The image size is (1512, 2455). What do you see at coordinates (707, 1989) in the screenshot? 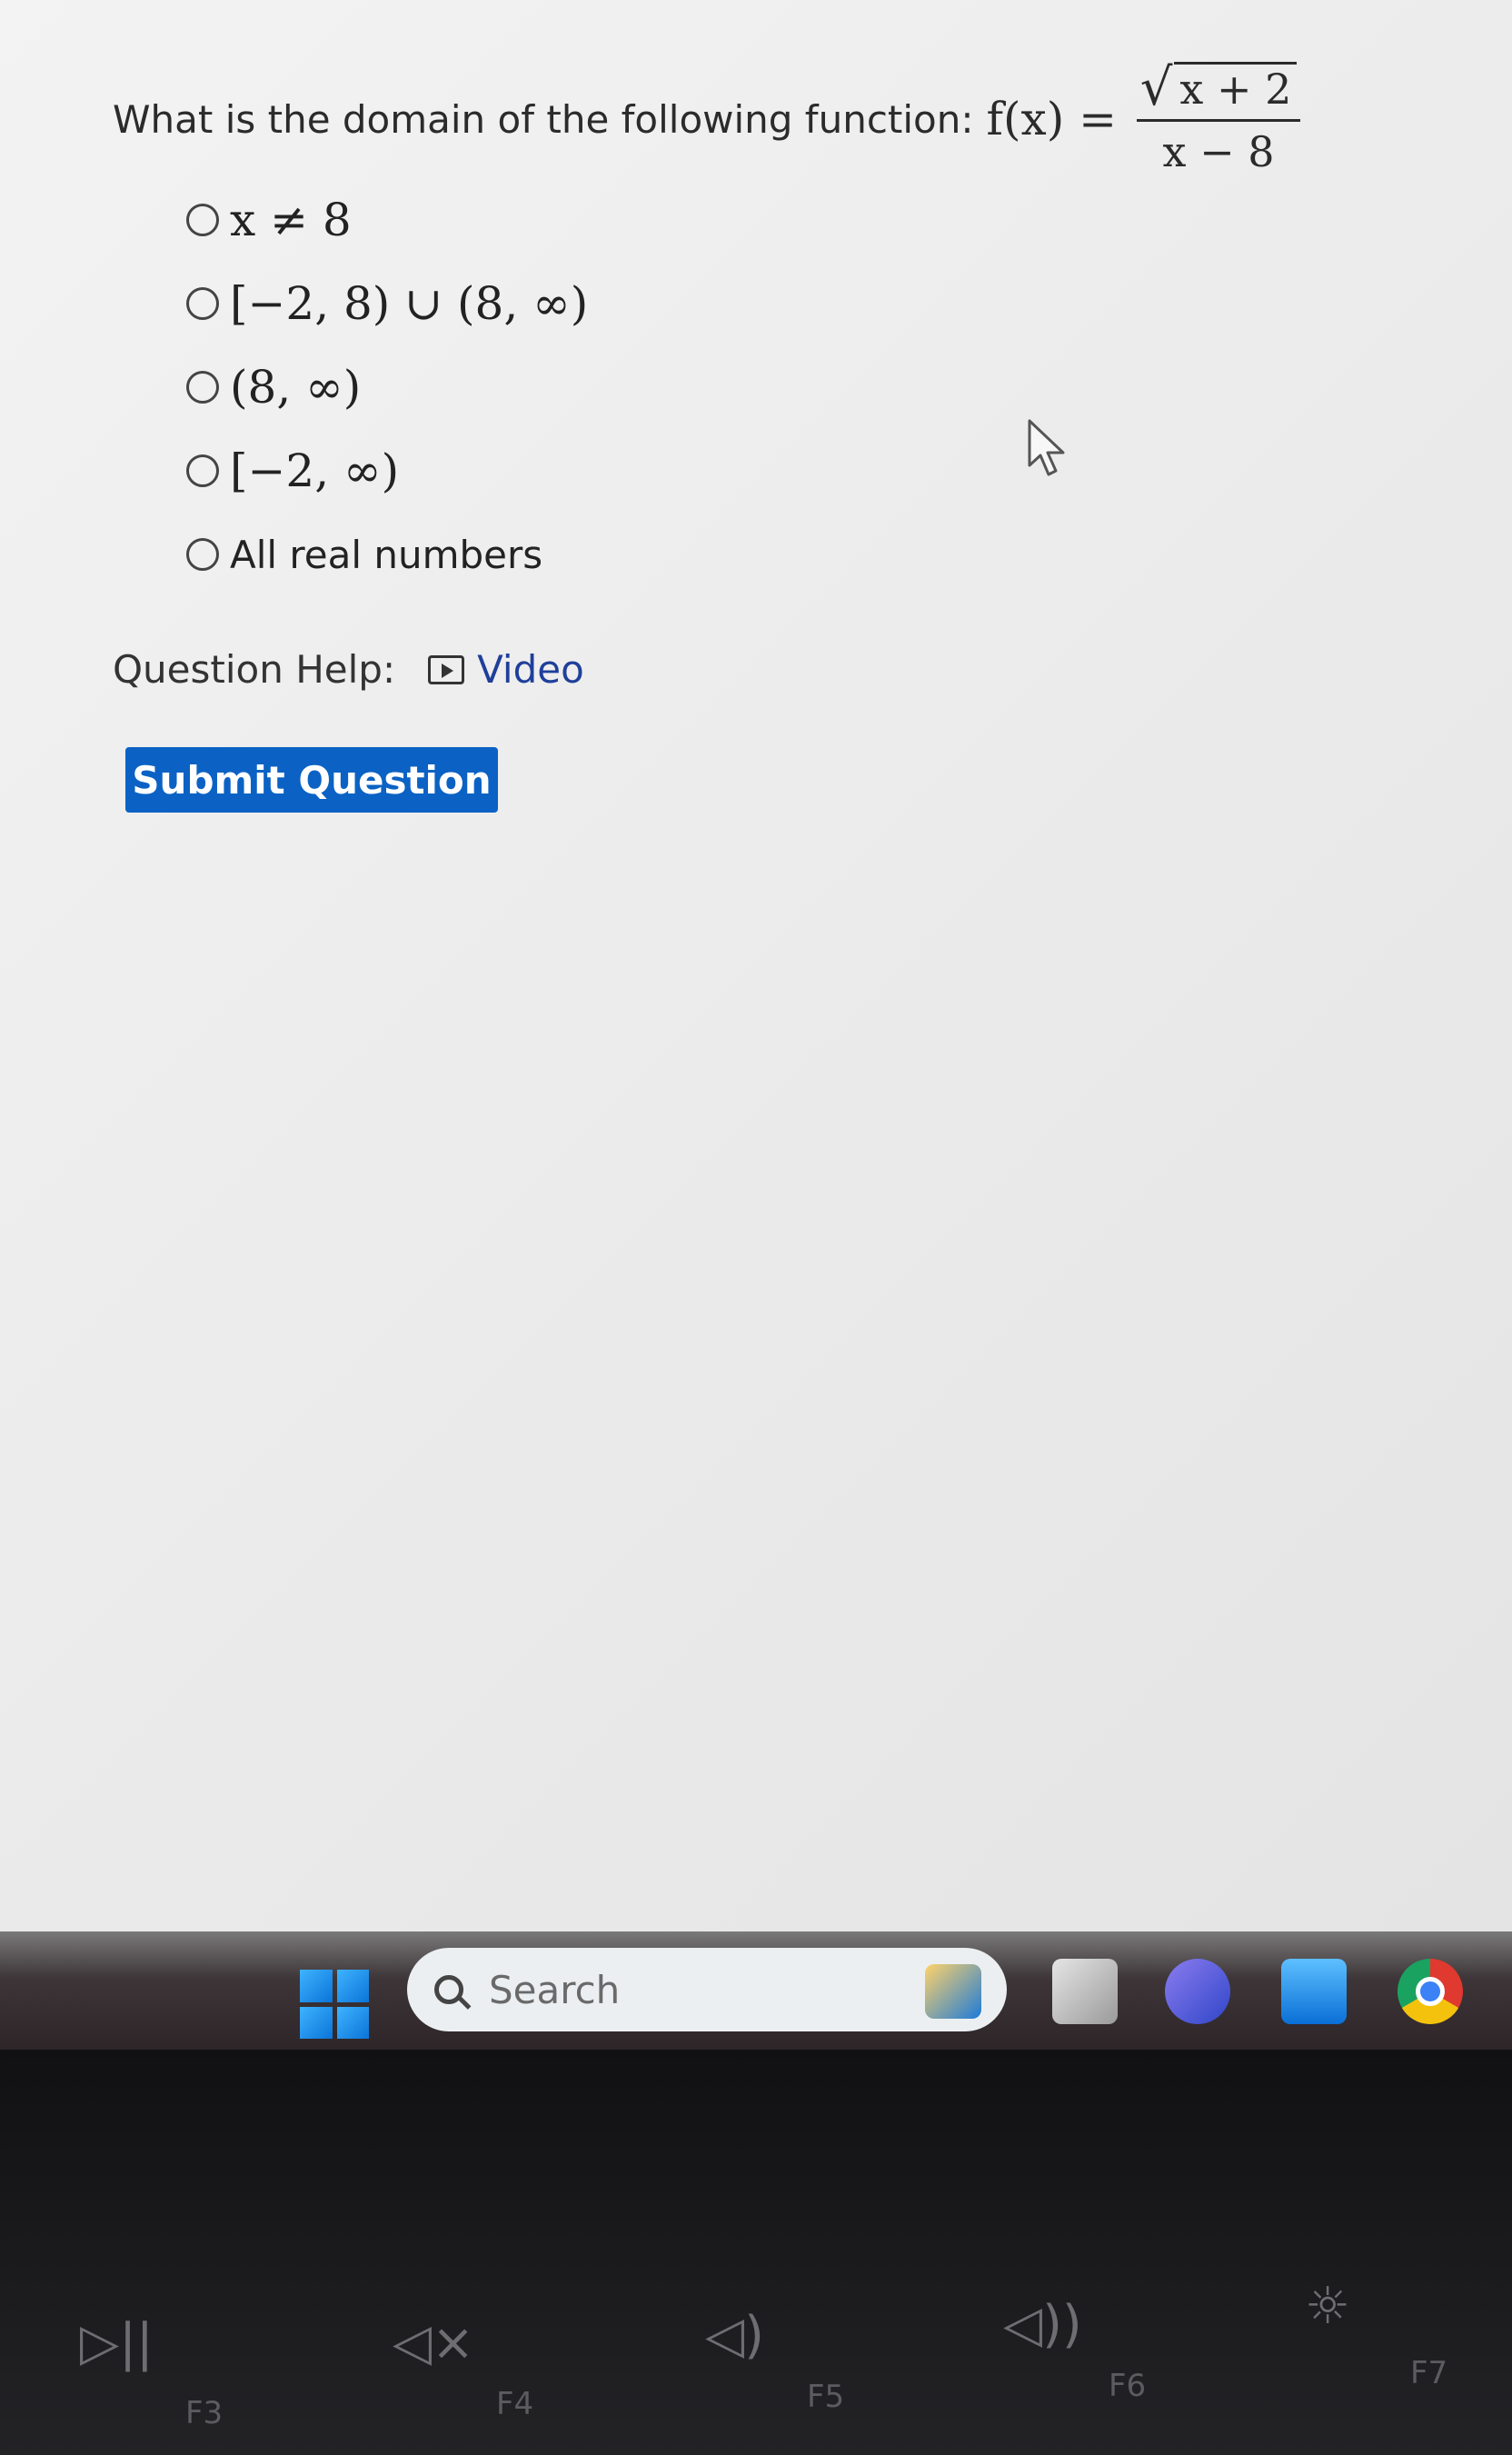
I see `taskbar-search-box: Search` at bounding box center [707, 1989].